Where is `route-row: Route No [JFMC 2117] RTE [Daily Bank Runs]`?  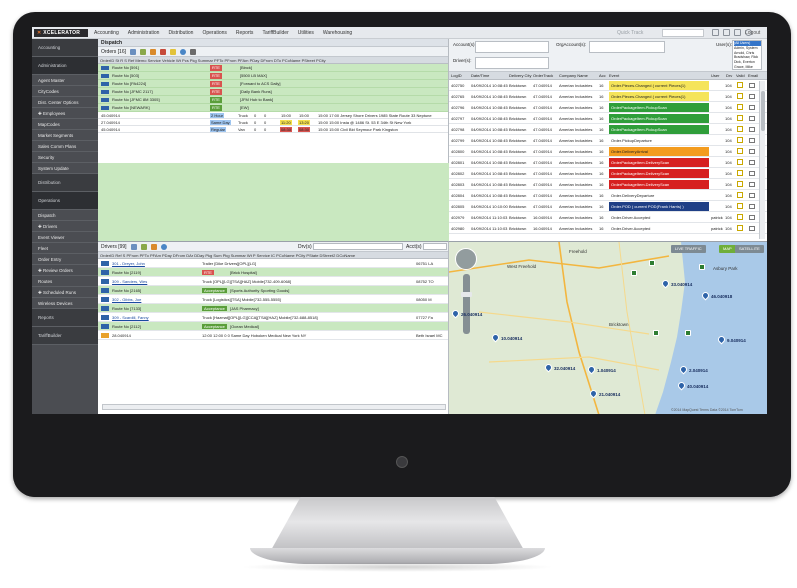 route-row: Route No [JFMC 2117] RTE [Daily Bank Runs] is located at coordinates (273, 92).